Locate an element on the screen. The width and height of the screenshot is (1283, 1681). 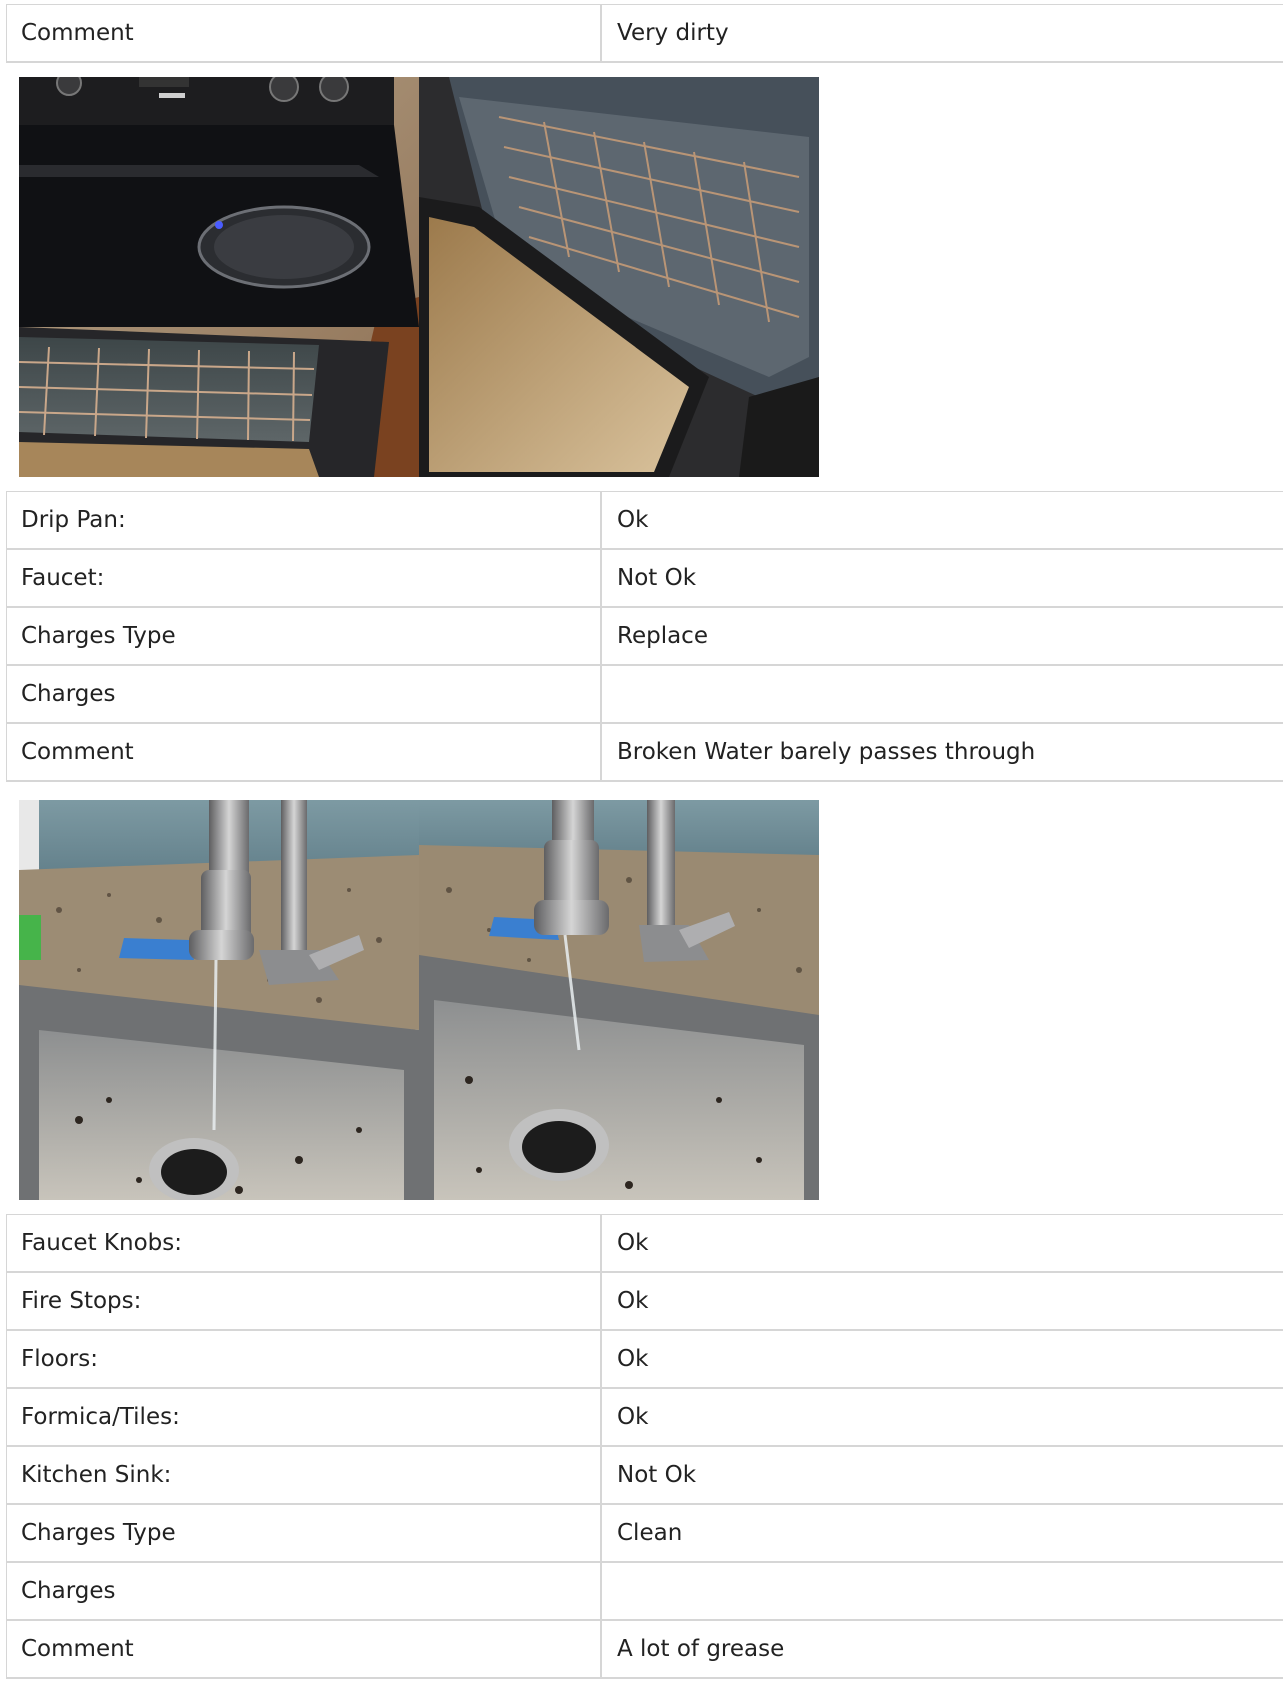
table-row: Faucet: Not Ok is located at coordinates (645, 579).